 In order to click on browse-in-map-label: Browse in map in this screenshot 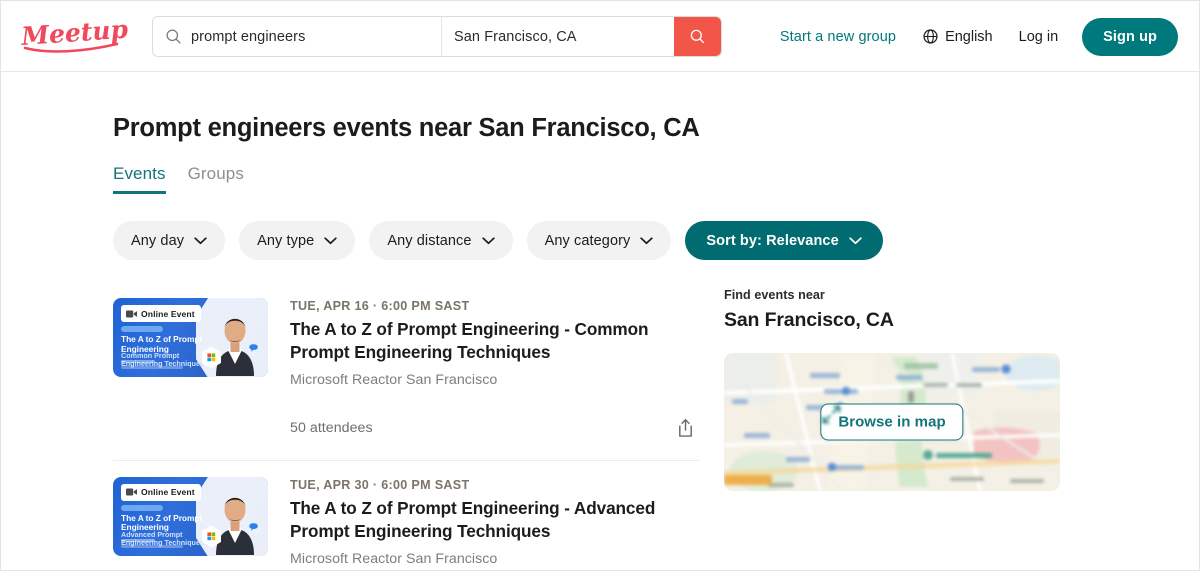, I will do `click(892, 422)`.